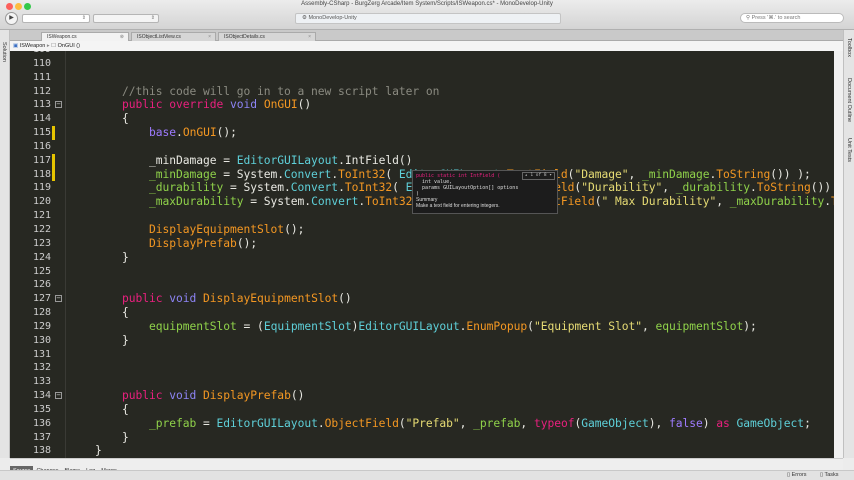 This screenshot has height=480, width=854. What do you see at coordinates (250, 326) in the screenshot?
I see `code-token: = (` at bounding box center [250, 326].